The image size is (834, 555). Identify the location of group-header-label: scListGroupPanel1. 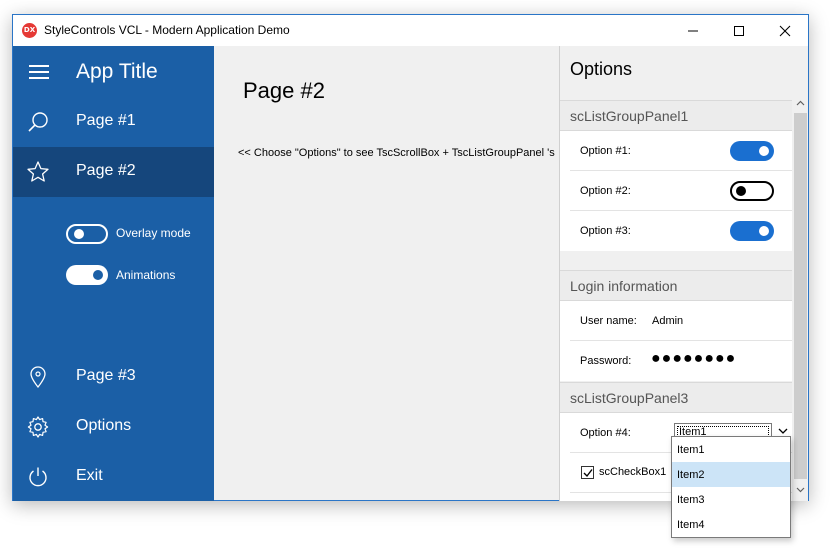
(629, 116).